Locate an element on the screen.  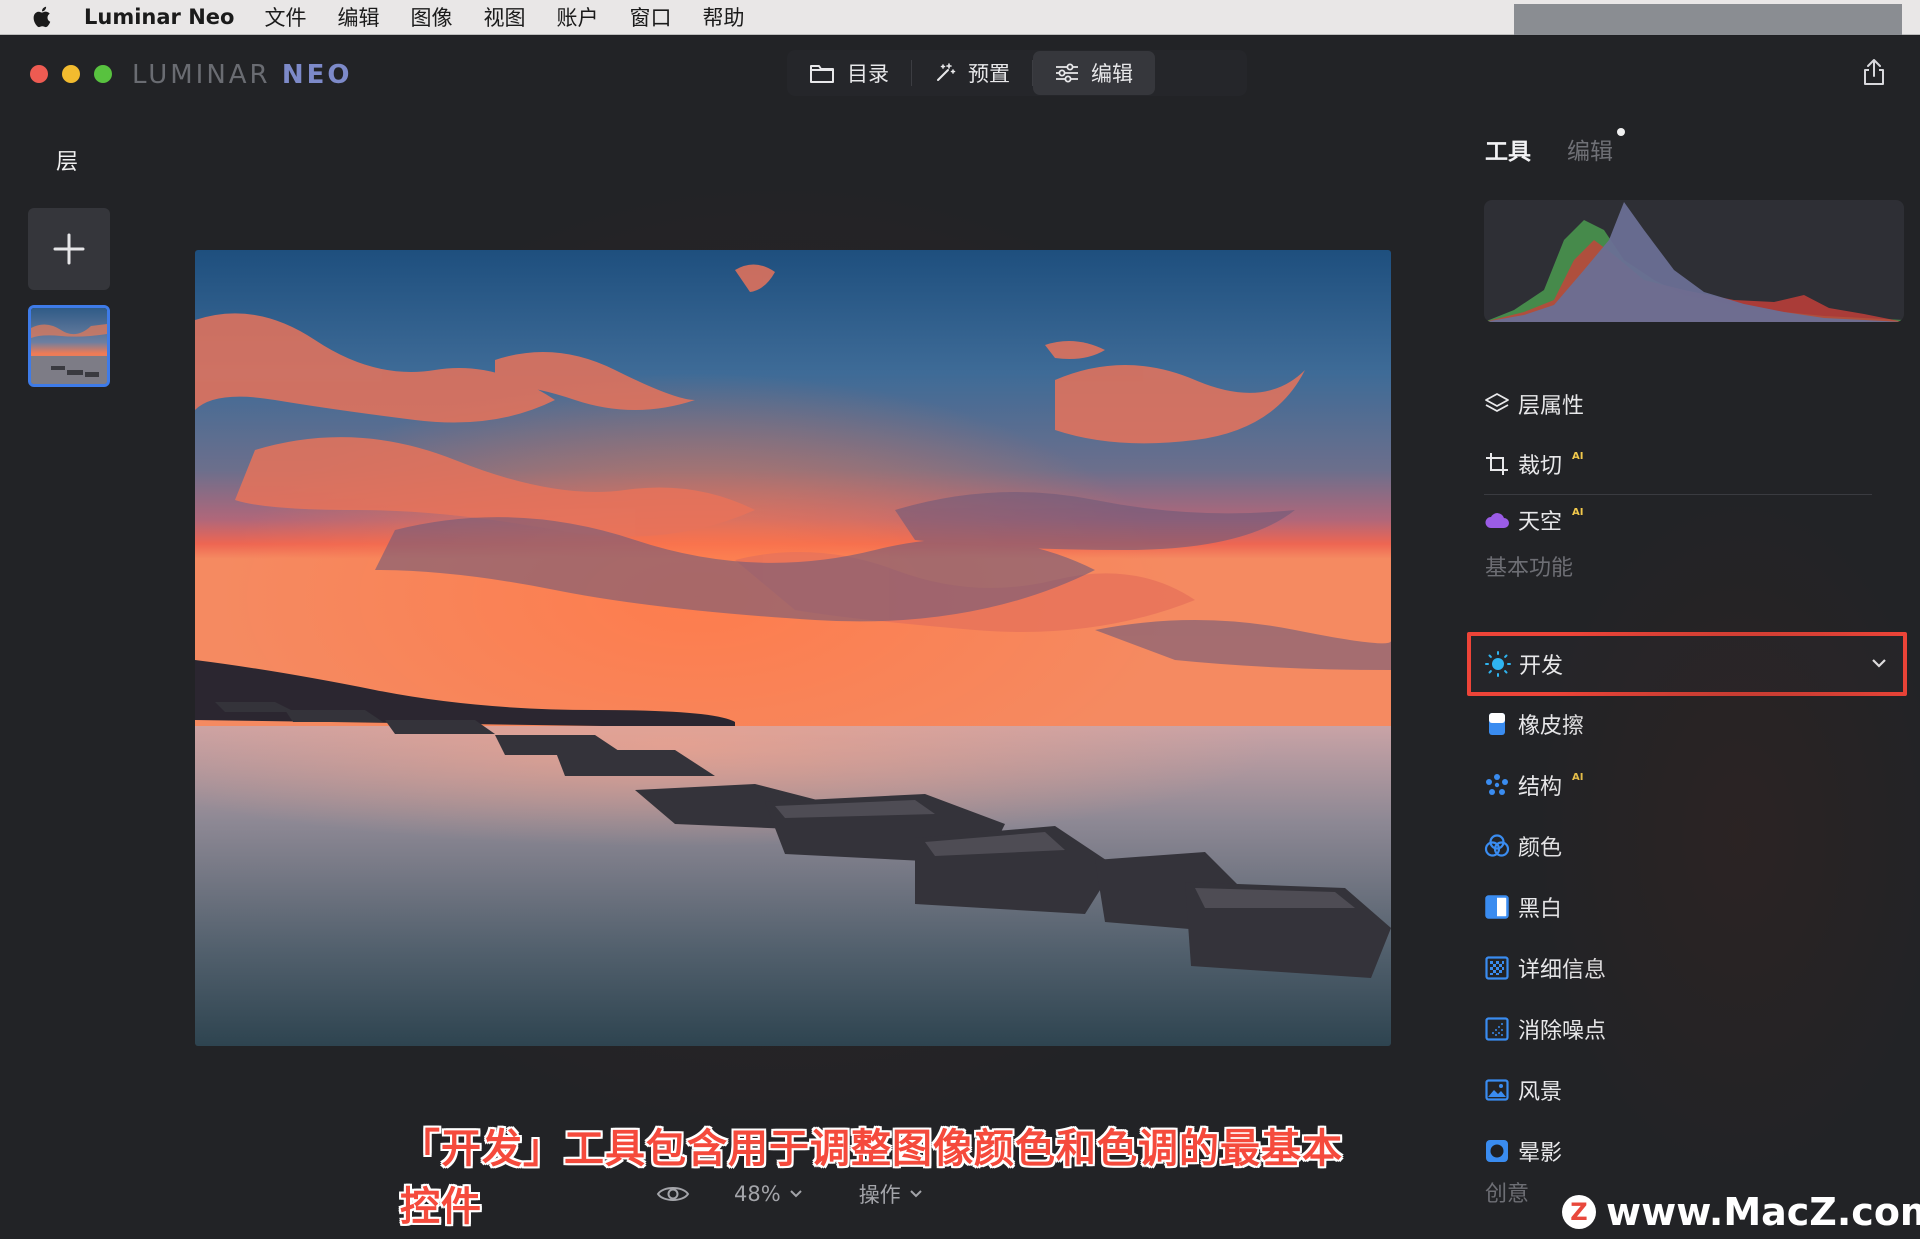
actions-label: 操作 is located at coordinates (879, 1195).